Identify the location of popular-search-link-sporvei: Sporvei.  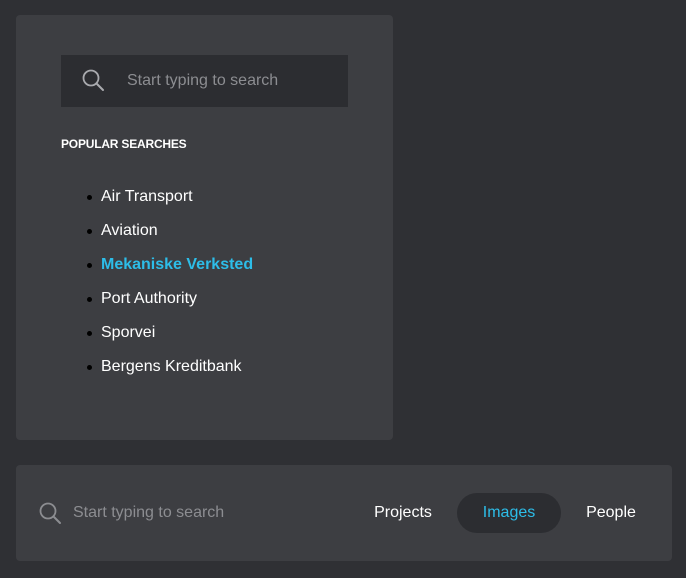
(128, 332).